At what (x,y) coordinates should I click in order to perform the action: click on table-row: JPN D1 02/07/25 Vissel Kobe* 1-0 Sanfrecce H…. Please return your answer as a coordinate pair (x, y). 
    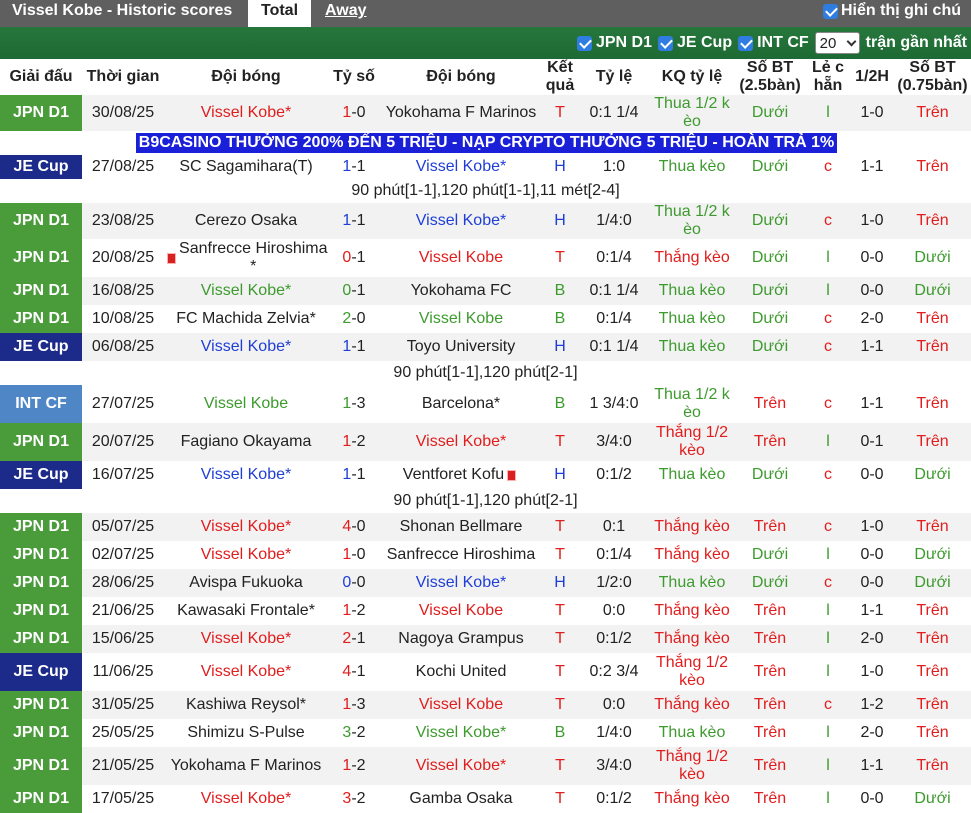
    Looking at the image, I should click on (485, 555).